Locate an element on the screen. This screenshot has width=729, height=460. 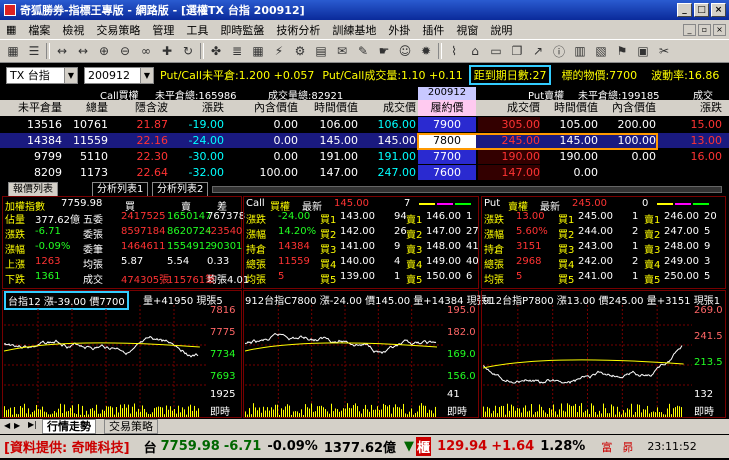
column-header-4: 內含價值 is located at coordinates (262, 108).